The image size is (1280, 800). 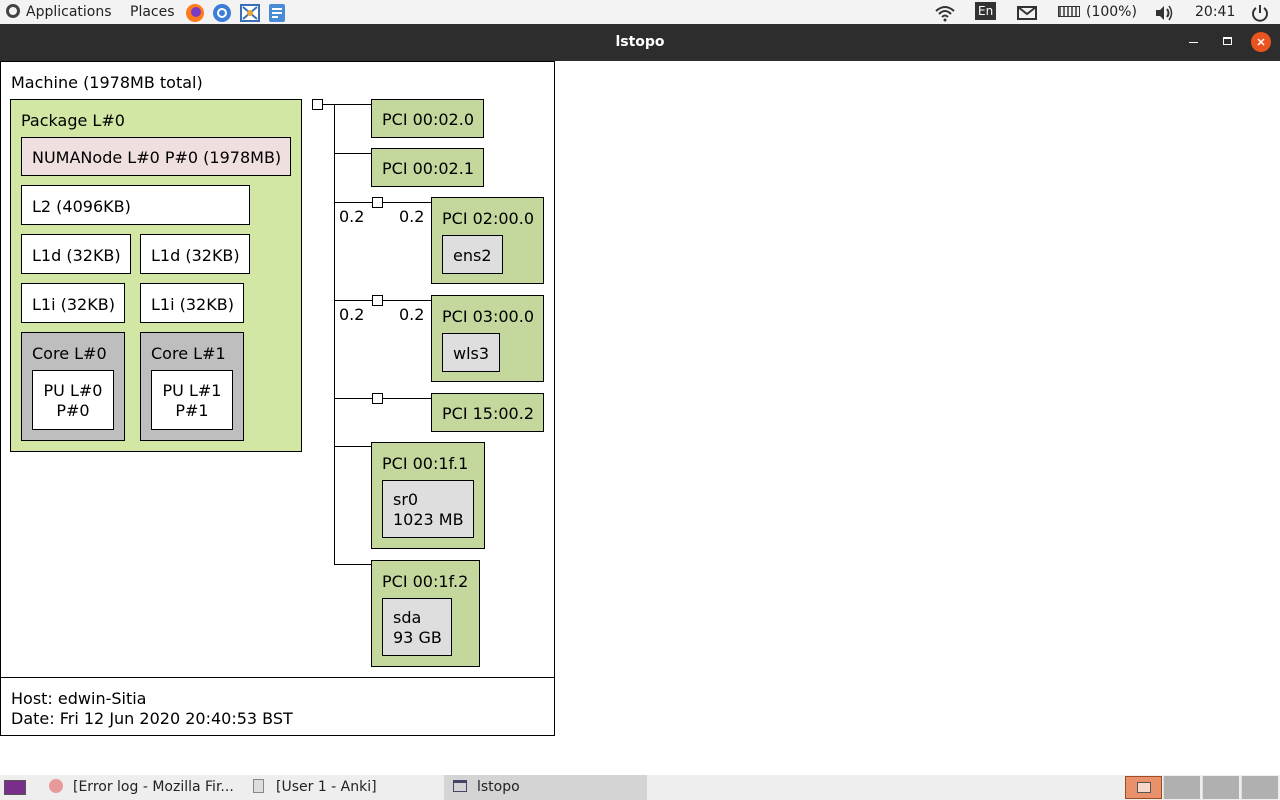 What do you see at coordinates (249, 12) in the screenshot?
I see `network-tool-launcher-icon` at bounding box center [249, 12].